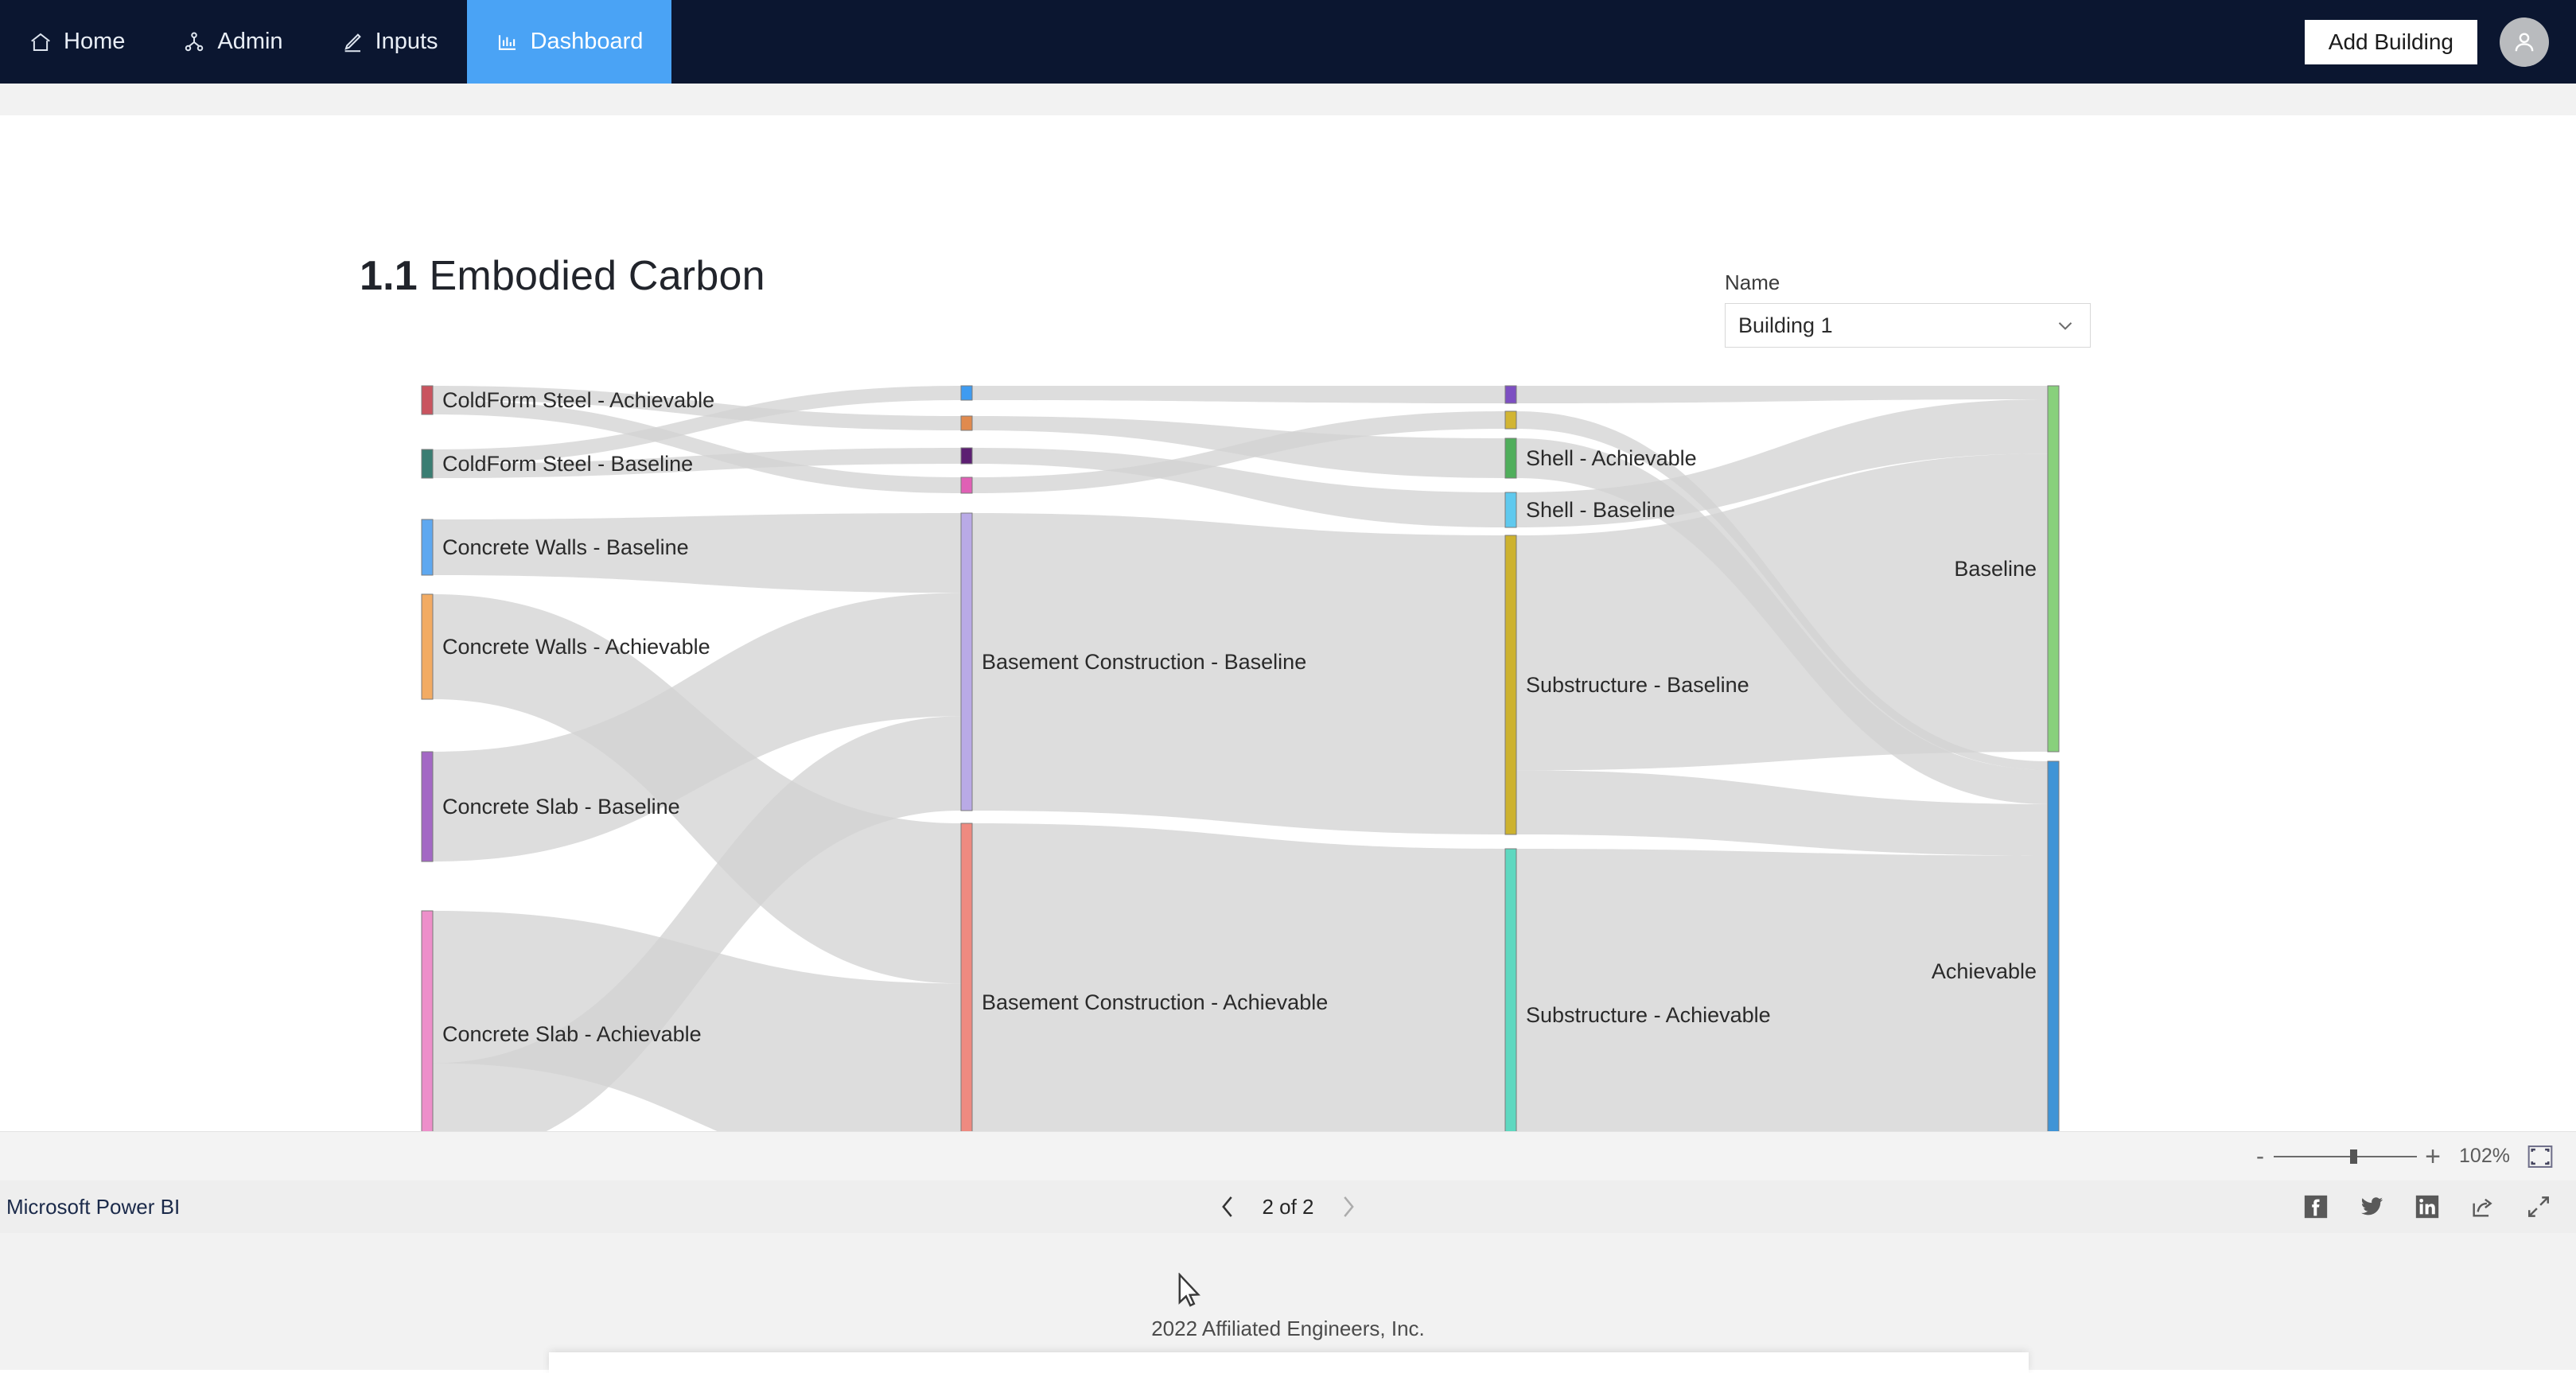 The image size is (2576, 1373). What do you see at coordinates (2541, 1157) in the screenshot?
I see `fit-to-page-icon` at bounding box center [2541, 1157].